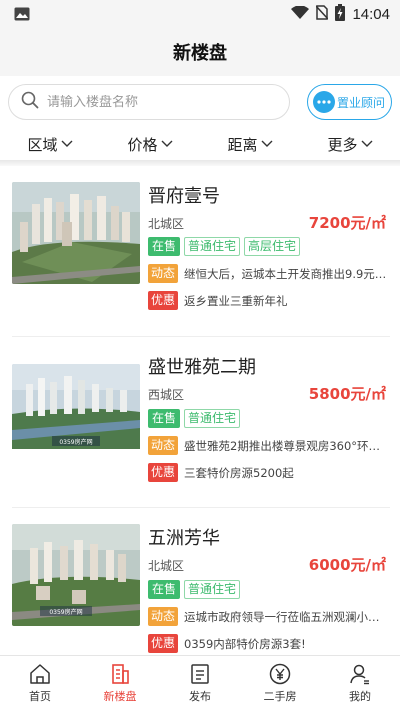 Image resolution: width=400 pixels, height=711 pixels. Describe the element at coordinates (157, 102) in the screenshot. I see `search-input` at that location.